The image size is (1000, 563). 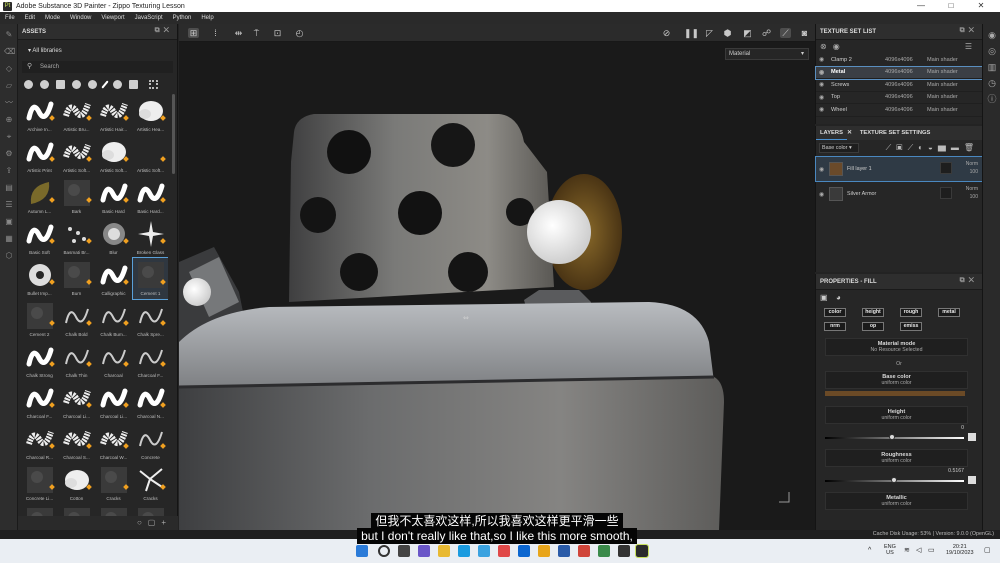 I want to click on filter-materials-icon, so click(x=28, y=84).